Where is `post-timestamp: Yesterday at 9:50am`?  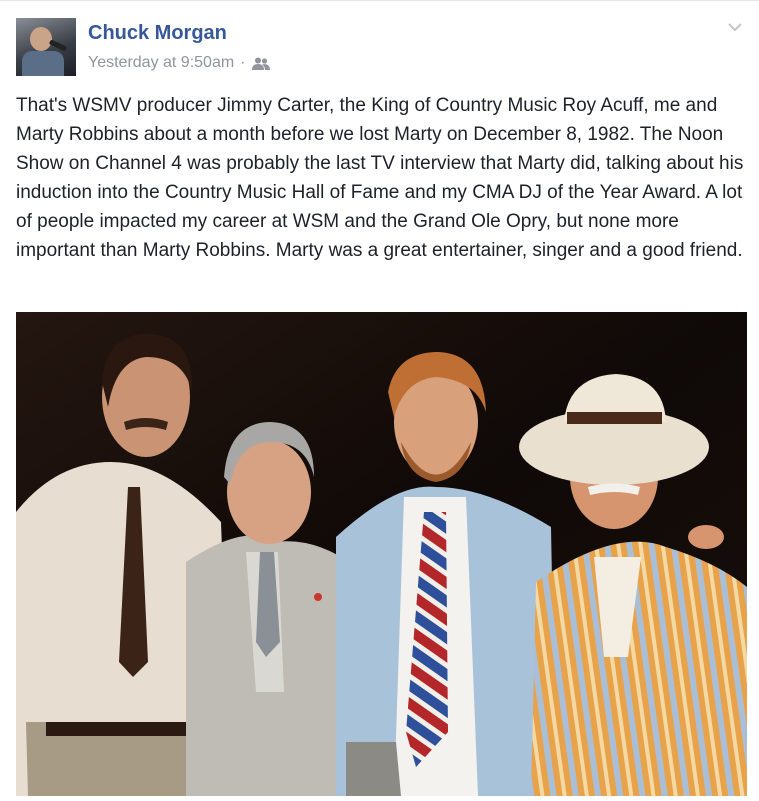 post-timestamp: Yesterday at 9:50am is located at coordinates (161, 63).